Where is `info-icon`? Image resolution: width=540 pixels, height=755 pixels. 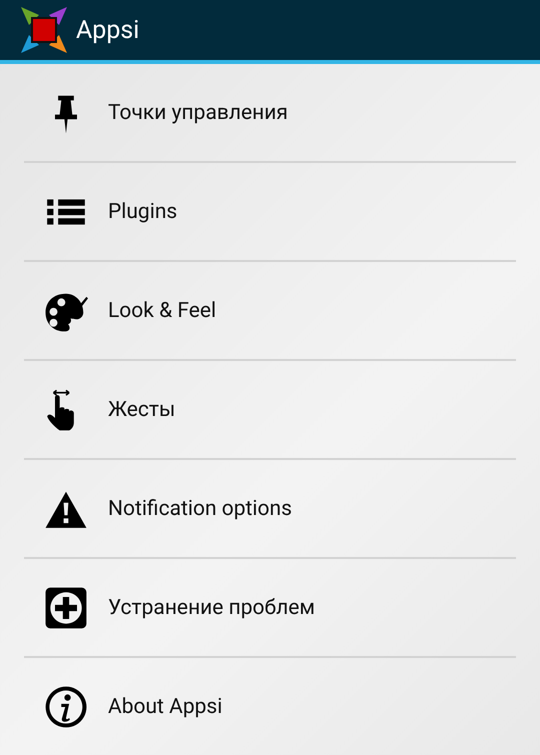 info-icon is located at coordinates (66, 706).